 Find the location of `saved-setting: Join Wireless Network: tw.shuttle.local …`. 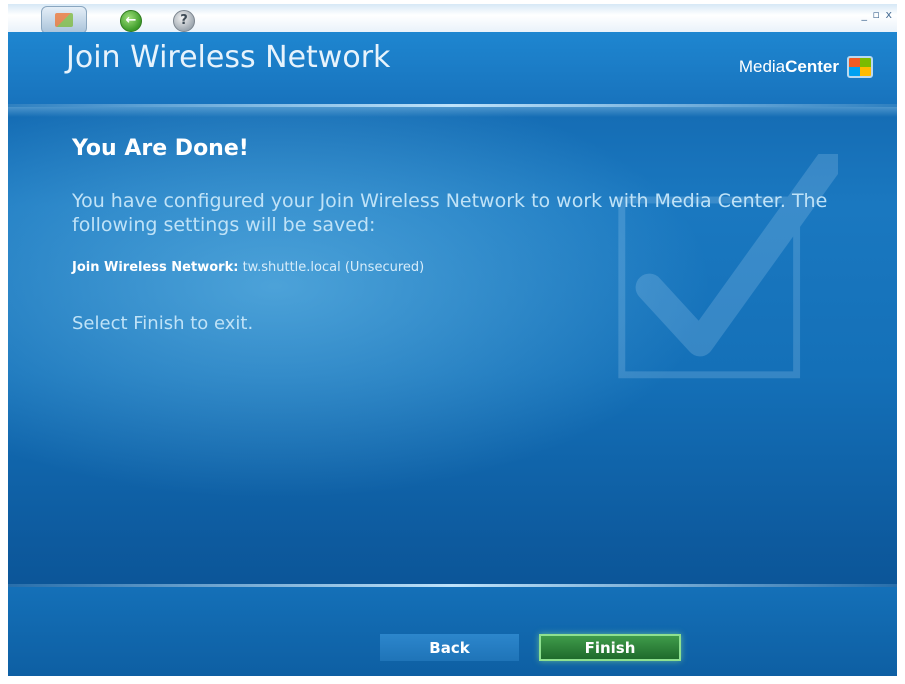

saved-setting: Join Wireless Network: tw.shuttle.local … is located at coordinates (248, 267).